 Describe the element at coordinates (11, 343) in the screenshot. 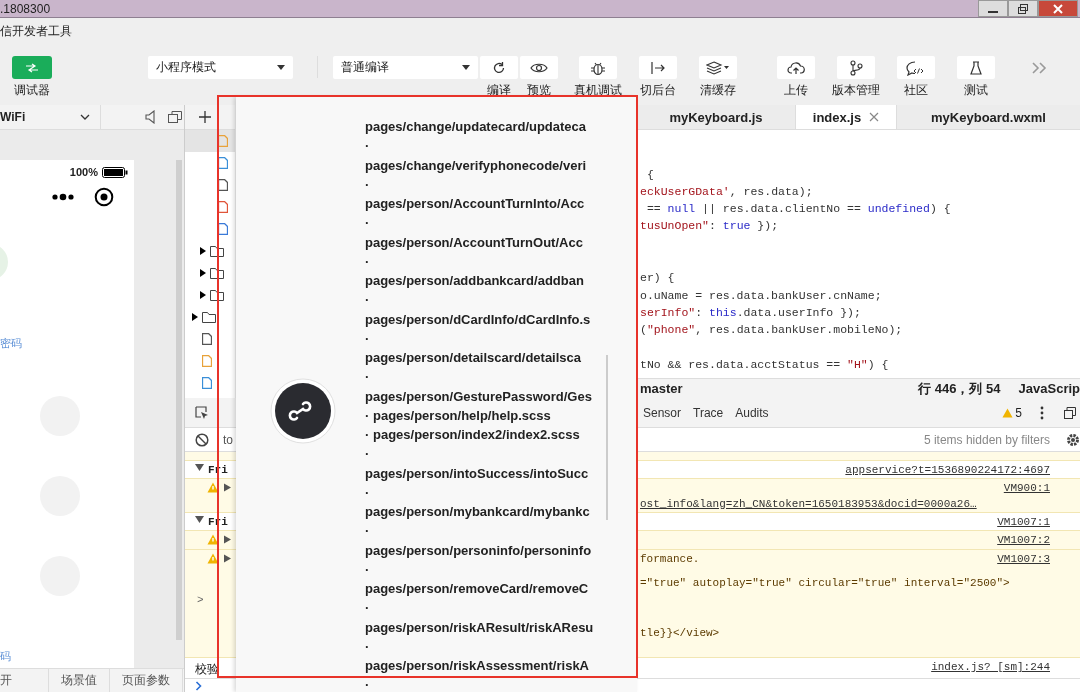

I see `password-link: 密码` at that location.